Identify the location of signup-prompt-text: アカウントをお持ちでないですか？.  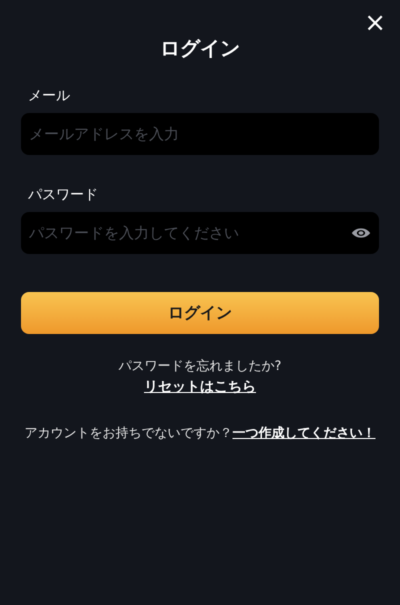
(128, 434).